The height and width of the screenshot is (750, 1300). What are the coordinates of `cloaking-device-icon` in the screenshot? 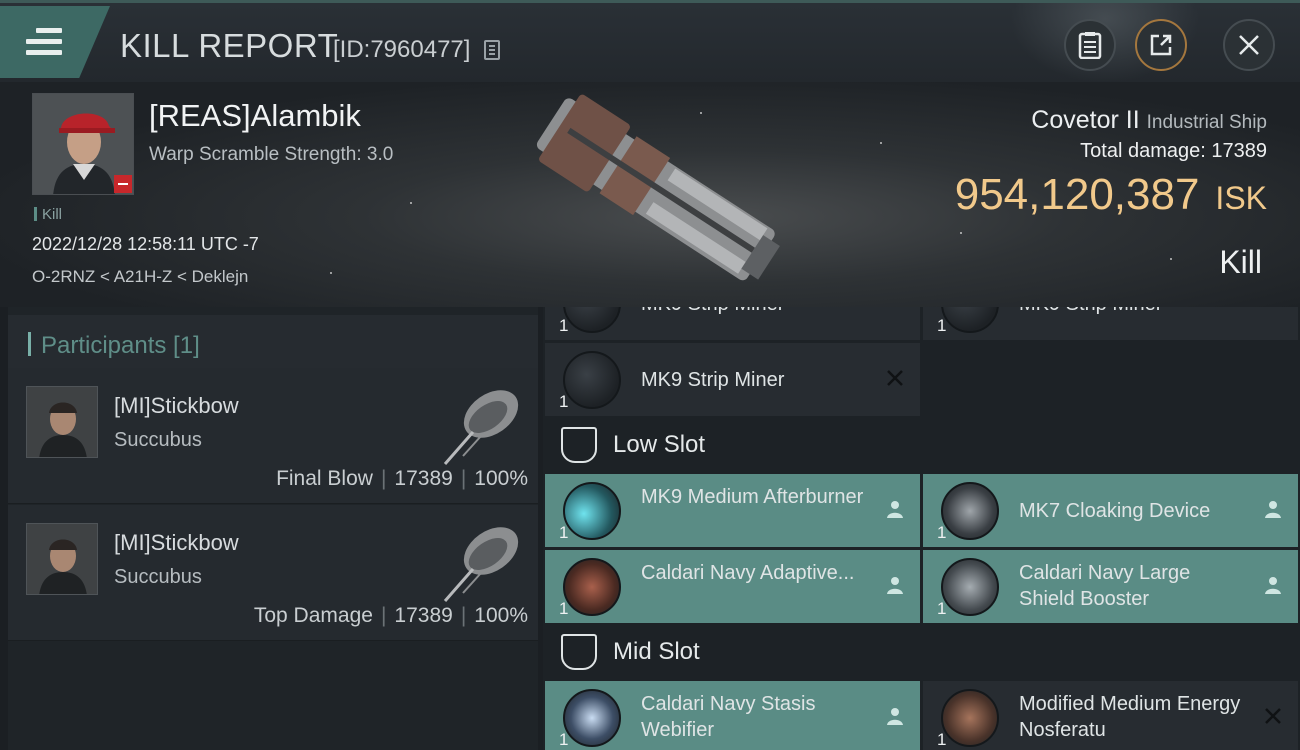 It's located at (970, 511).